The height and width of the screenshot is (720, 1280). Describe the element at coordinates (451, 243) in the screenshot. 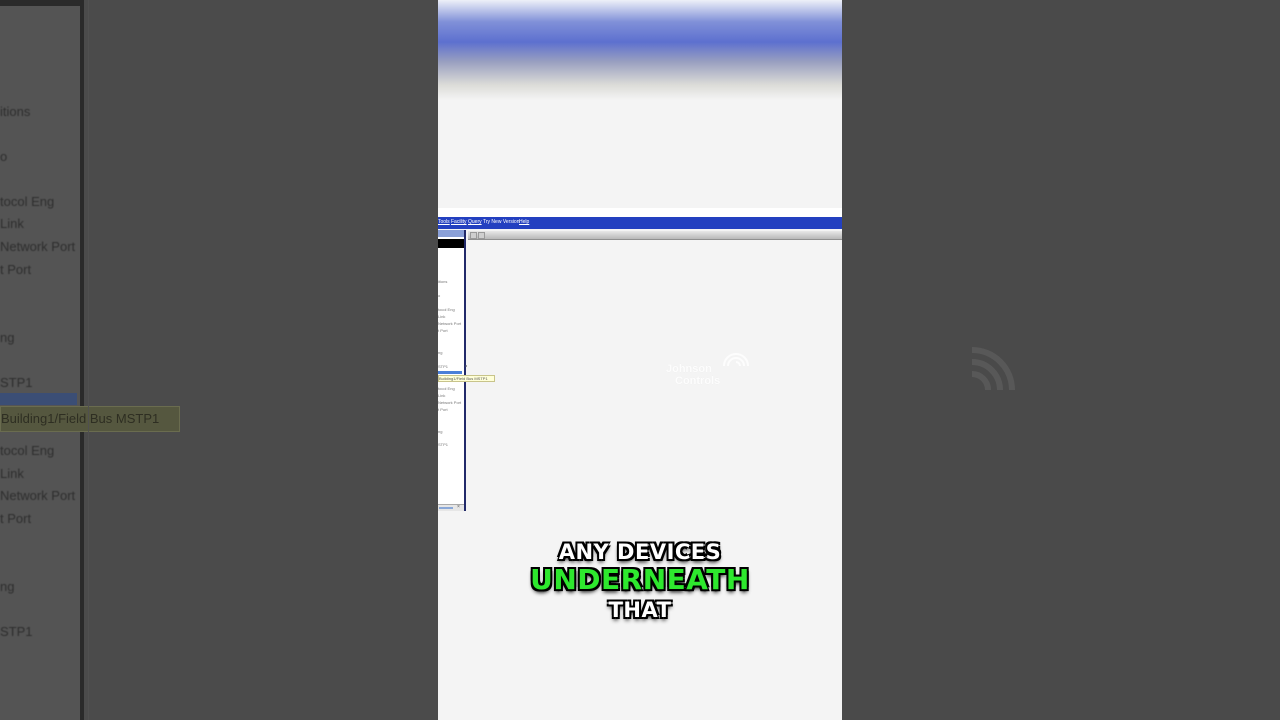

I see `pane-title-bar` at that location.